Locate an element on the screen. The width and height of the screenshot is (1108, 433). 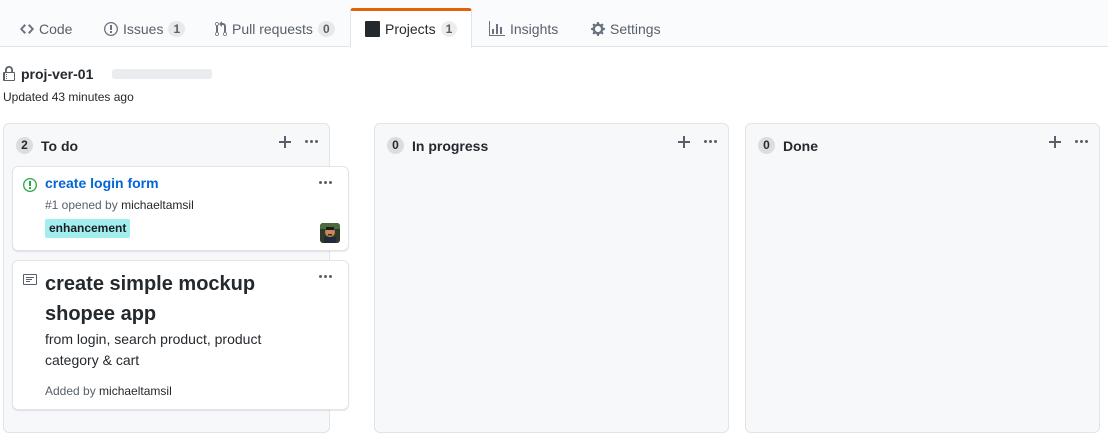
column-title: In progress is located at coordinates (450, 145).